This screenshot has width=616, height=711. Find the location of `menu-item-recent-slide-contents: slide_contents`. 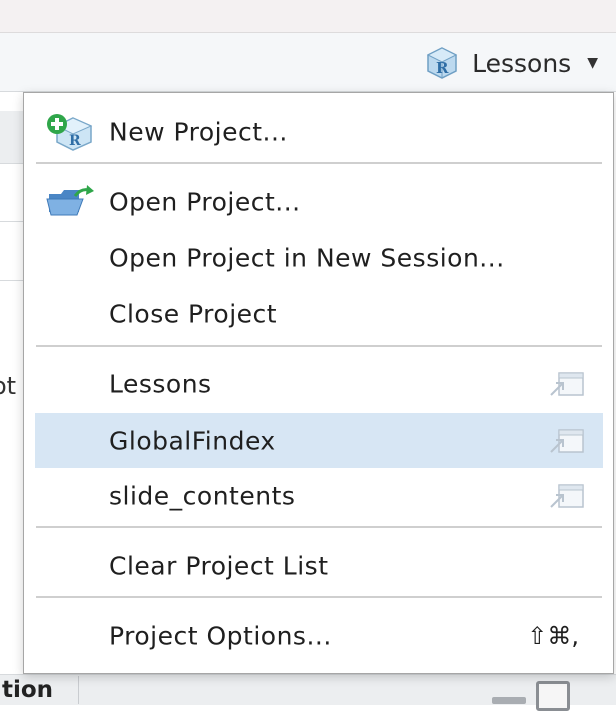

menu-item-recent-slide-contents: slide_contents is located at coordinates (319, 496).